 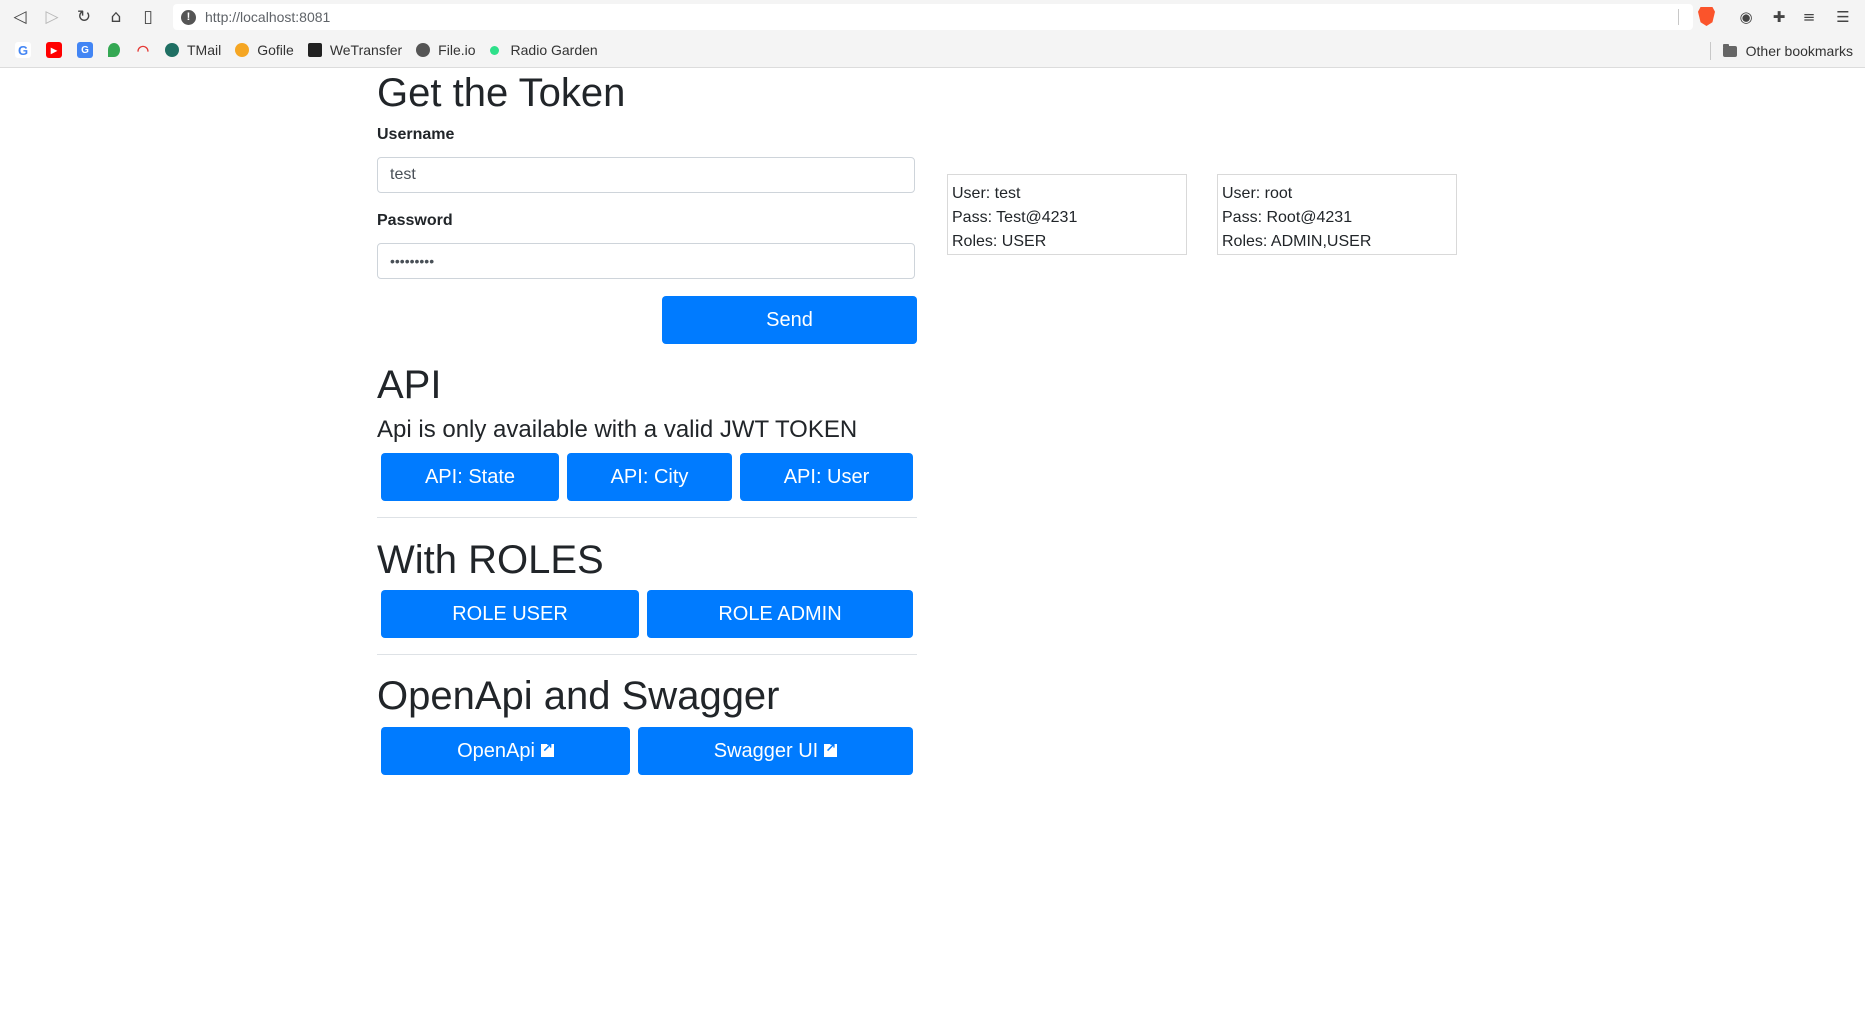 What do you see at coordinates (54, 50) in the screenshot?
I see `youtube-icon: ▶` at bounding box center [54, 50].